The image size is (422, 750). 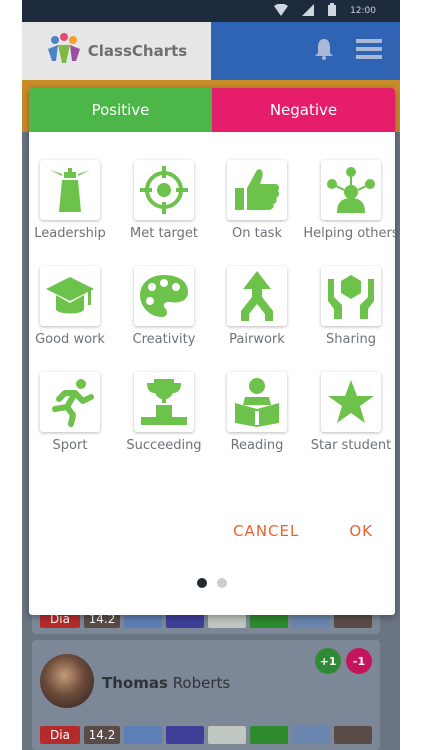 I want to click on logo-text: ClassCharts, so click(x=137, y=51).